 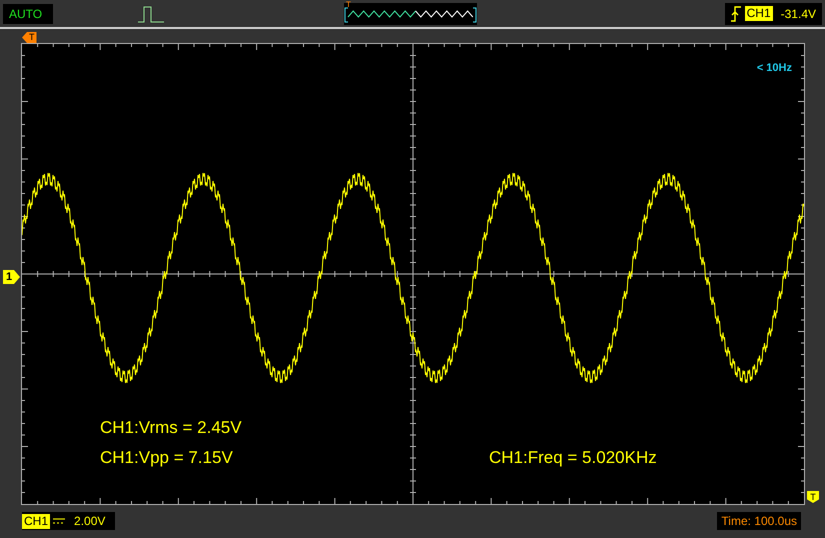 I want to click on mode-label: AUTO, so click(x=28, y=14).